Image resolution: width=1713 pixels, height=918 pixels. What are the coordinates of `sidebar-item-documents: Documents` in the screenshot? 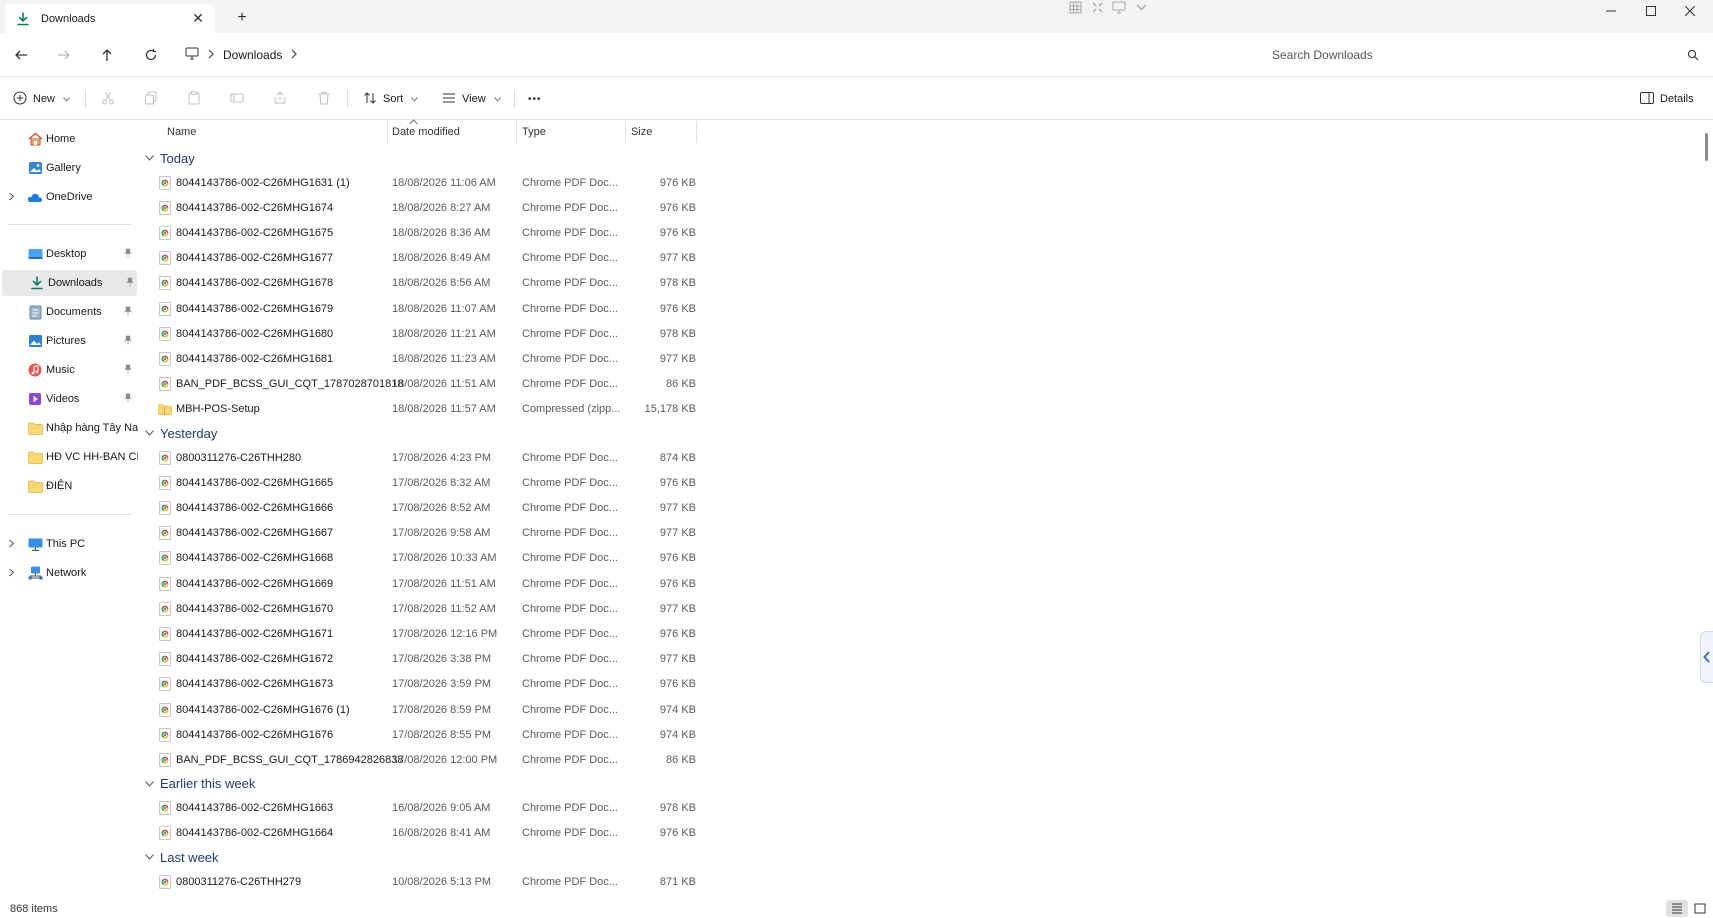 It's located at (69, 312).